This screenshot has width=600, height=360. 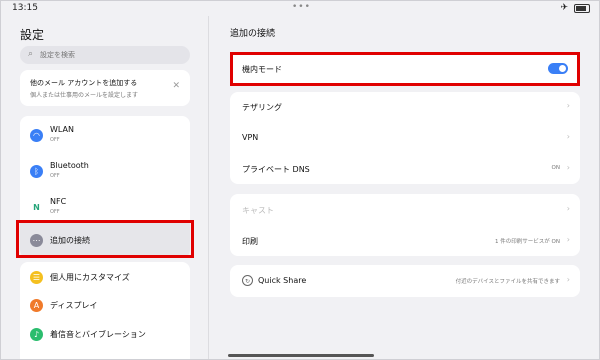 What do you see at coordinates (36, 277) in the screenshot?
I see `customize-icon: ☰` at bounding box center [36, 277].